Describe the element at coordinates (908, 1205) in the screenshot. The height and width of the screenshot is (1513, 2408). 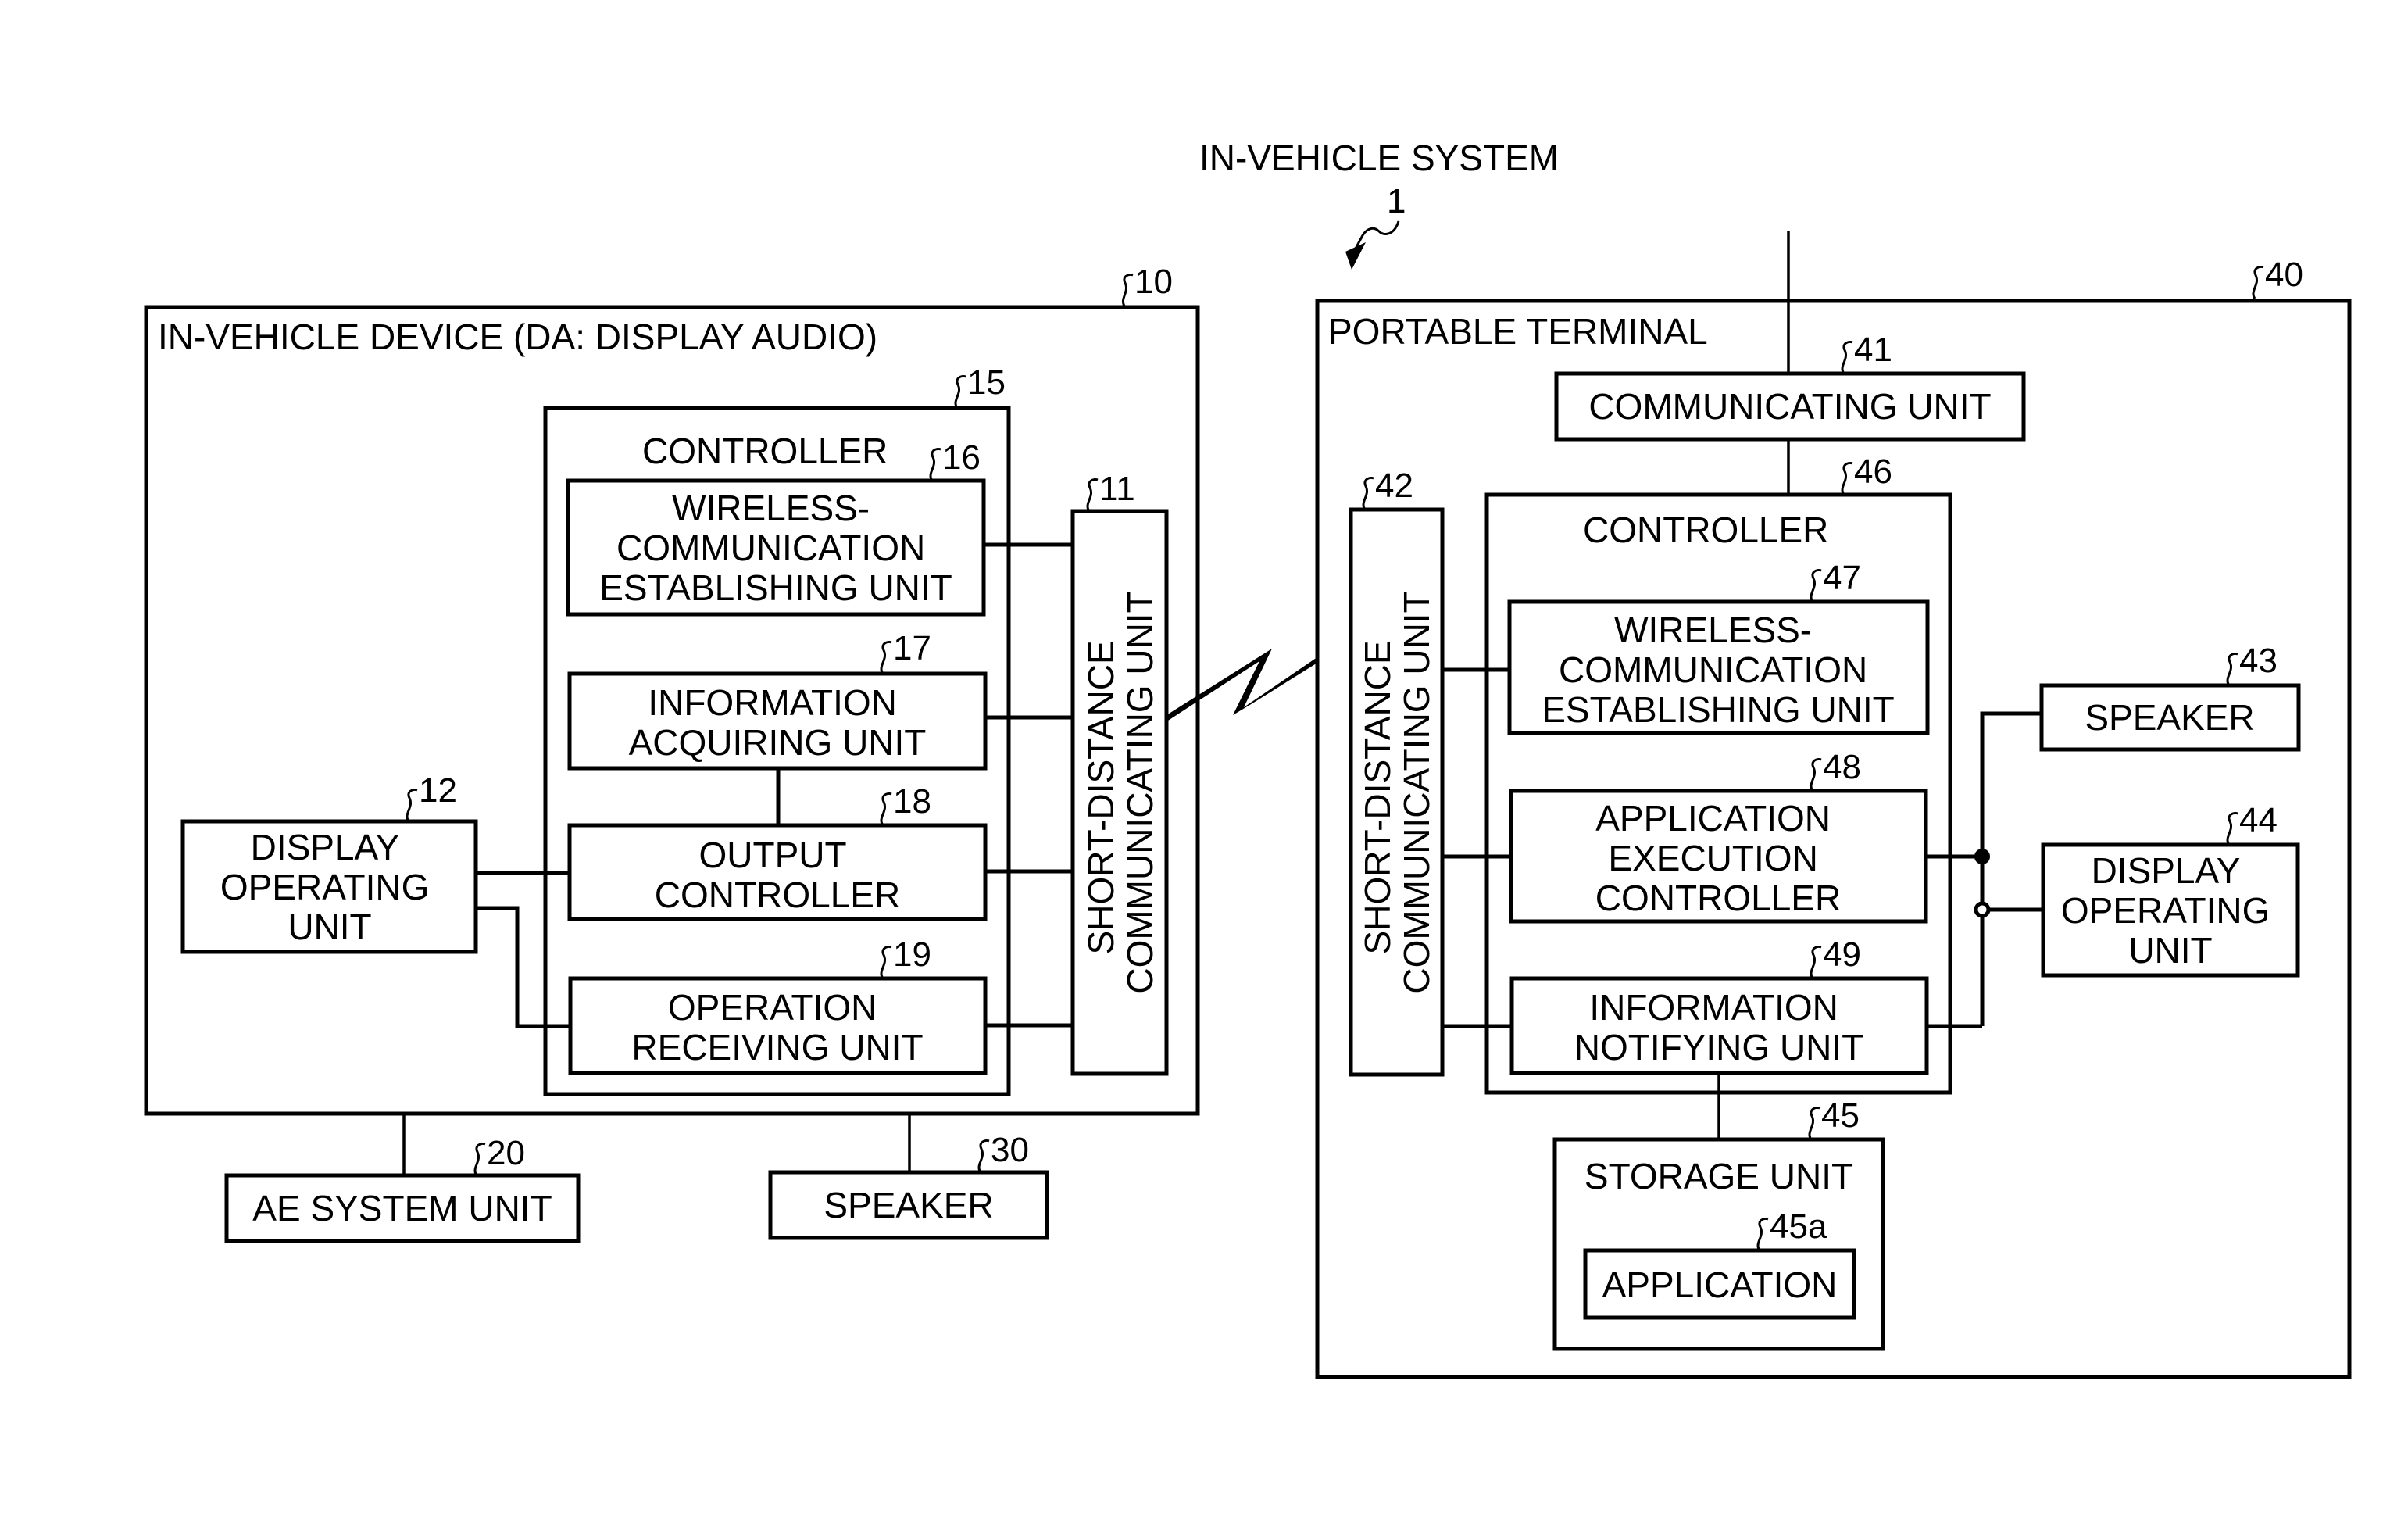
I see `speaker-30-label: SPEAKER` at that location.